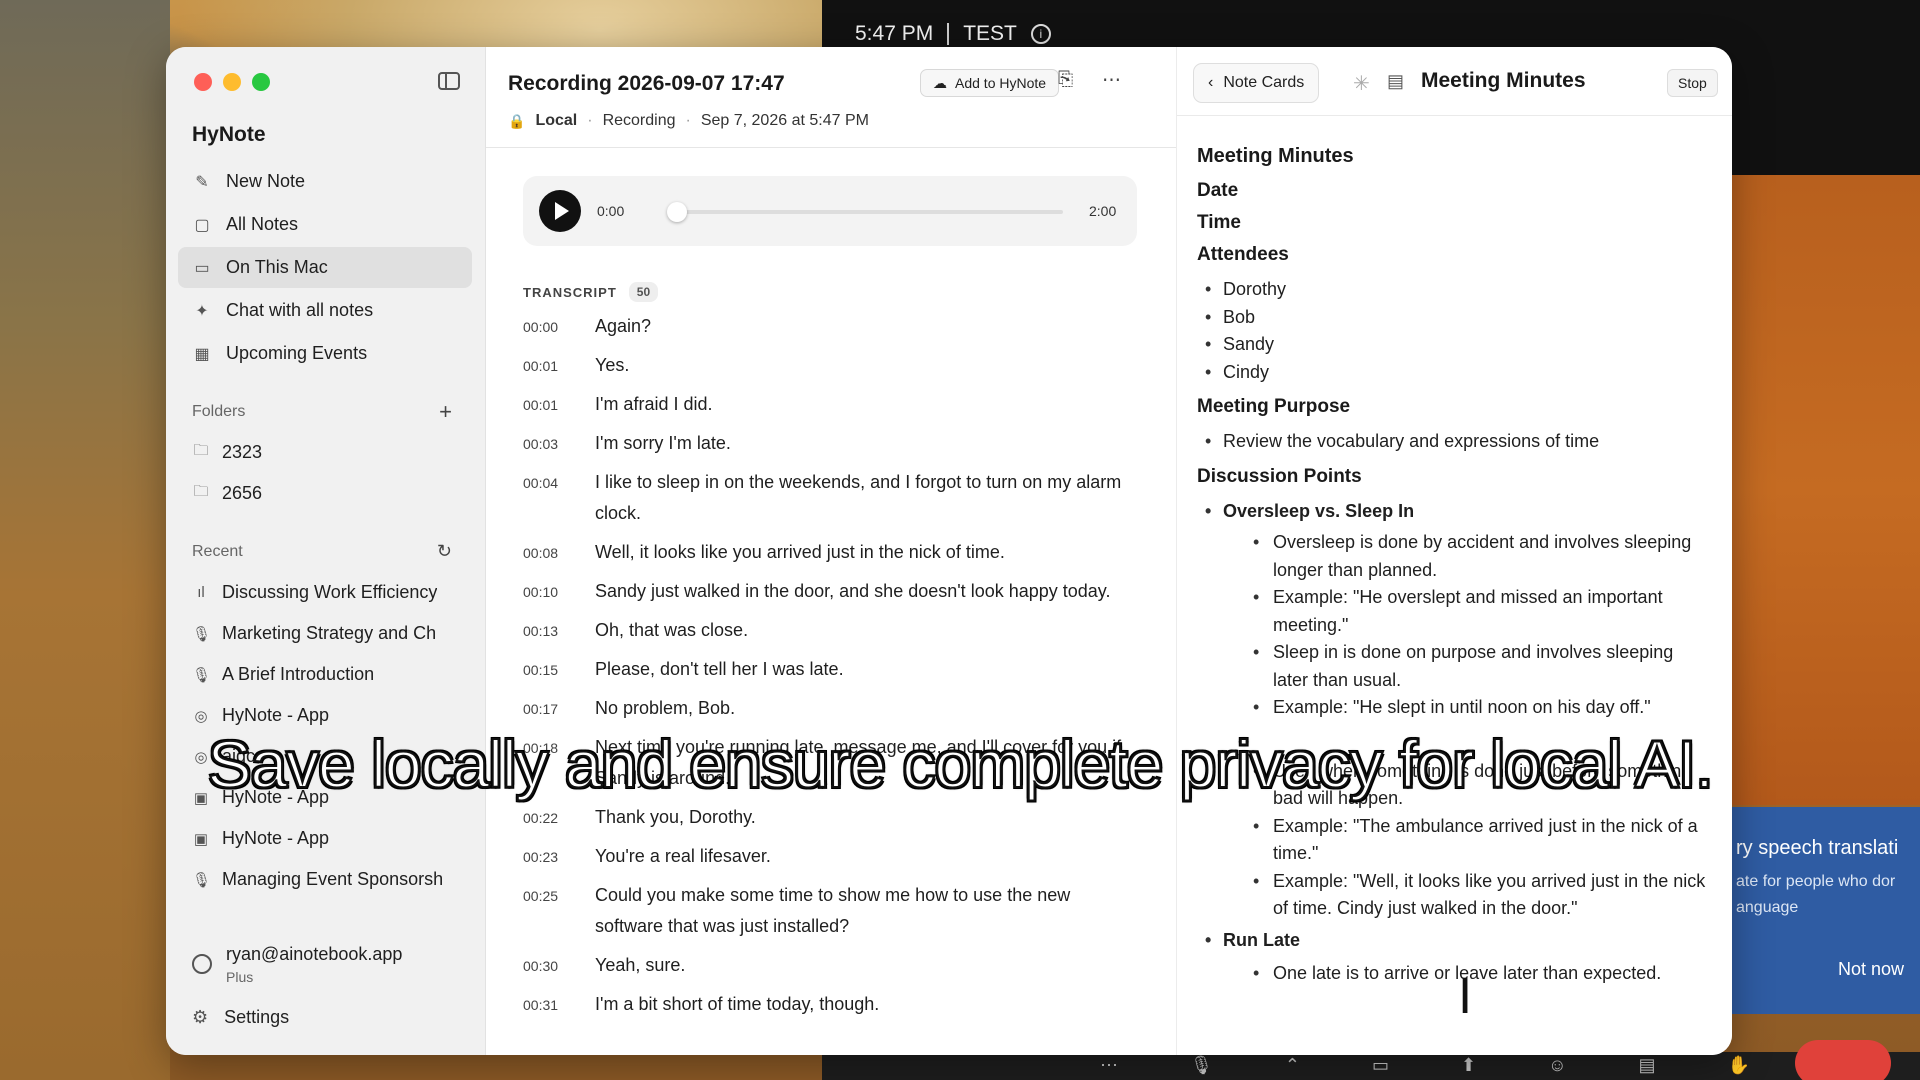 Image resolution: width=1920 pixels, height=1080 pixels. What do you see at coordinates (203, 82) in the screenshot?
I see `close-window-button` at bounding box center [203, 82].